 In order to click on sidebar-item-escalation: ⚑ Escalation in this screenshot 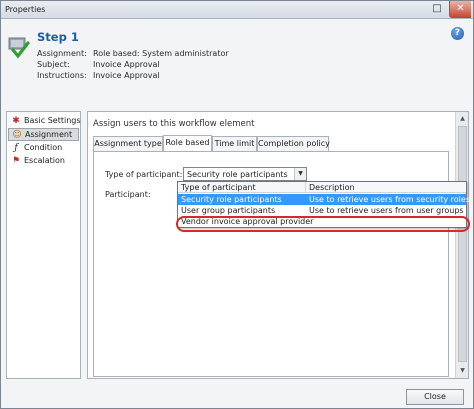, I will do `click(43, 161)`.